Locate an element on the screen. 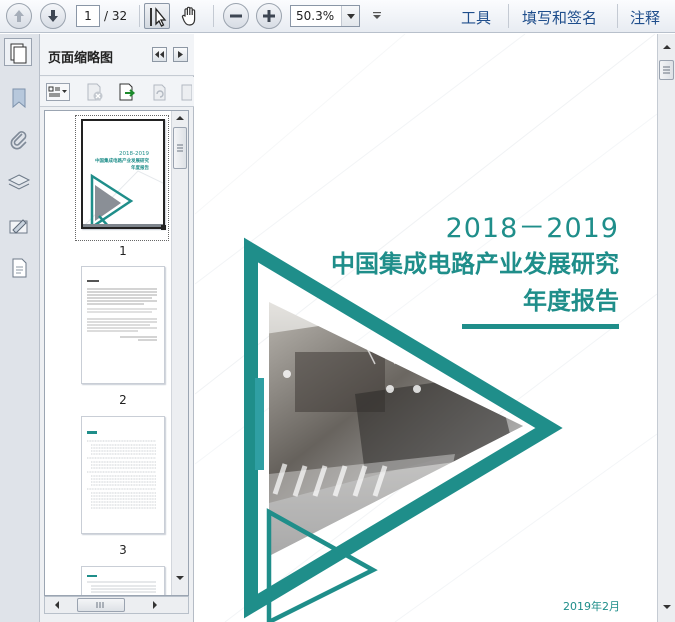 This screenshot has width=675, height=622. fill-and-sign-menu: 填写和签名 is located at coordinates (559, 17).